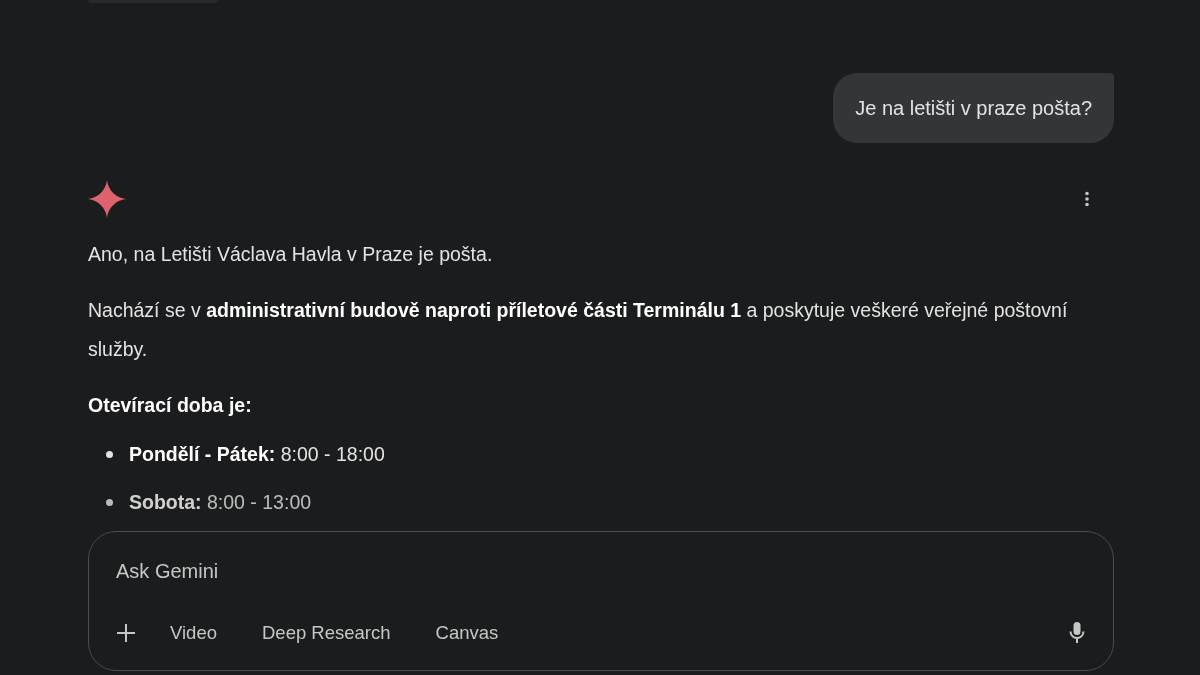 Image resolution: width=1200 pixels, height=675 pixels. What do you see at coordinates (316, 571) in the screenshot?
I see `prompt-field: Ask Gemini` at bounding box center [316, 571].